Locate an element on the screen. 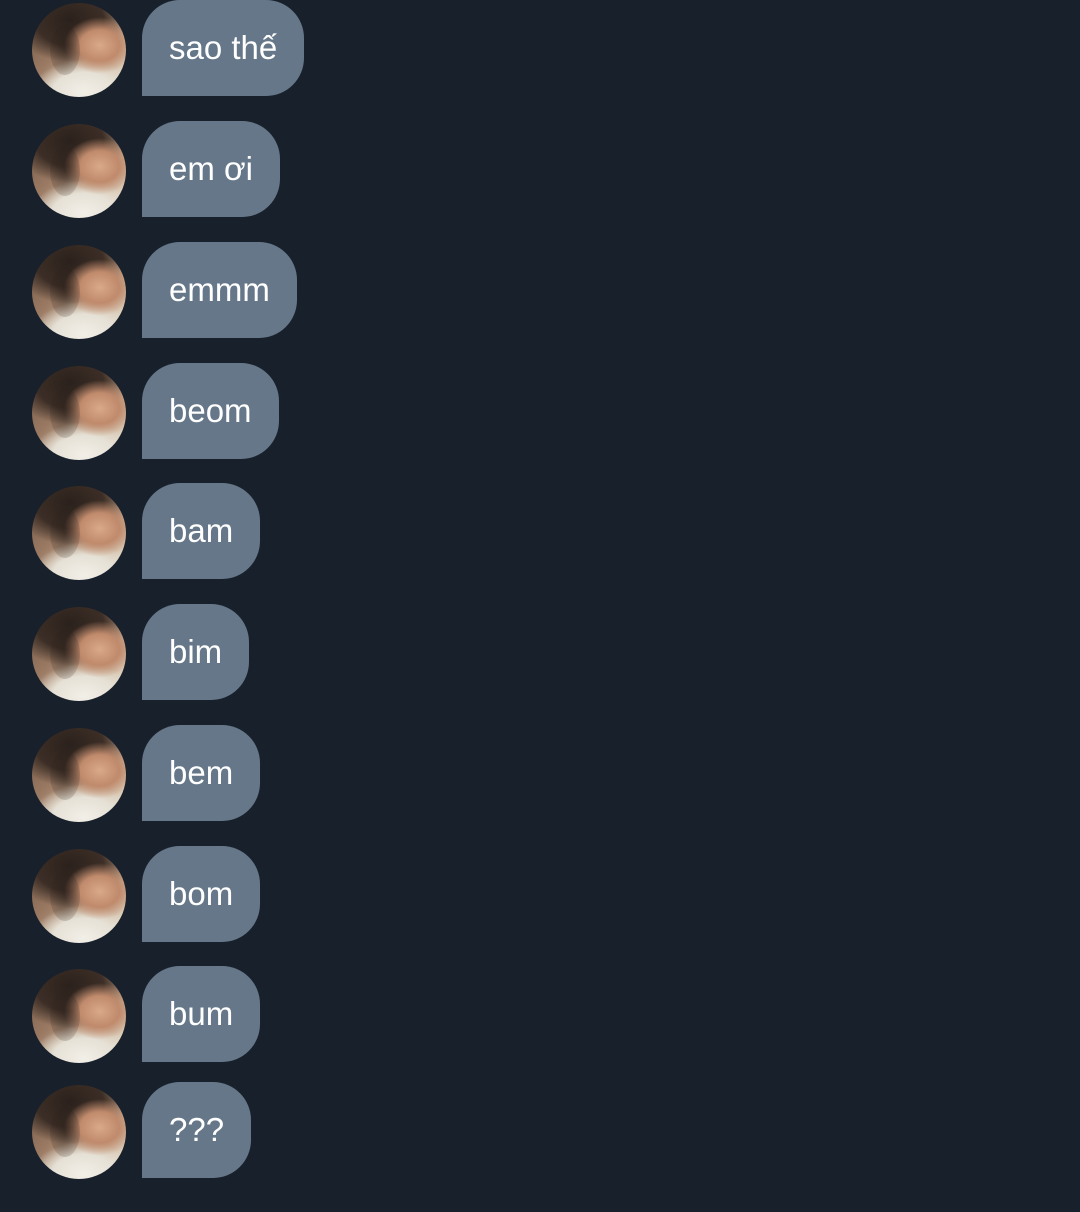  message-bubble: bum is located at coordinates (201, 1014).